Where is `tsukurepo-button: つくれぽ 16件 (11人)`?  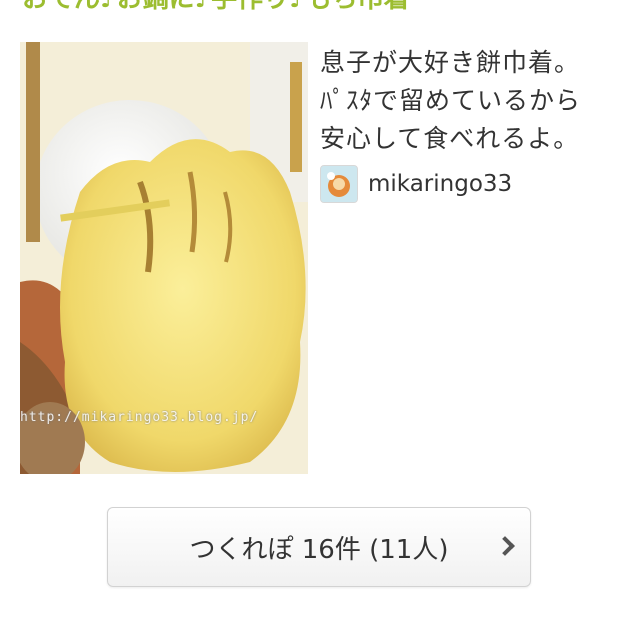 tsukurepo-button: つくれぽ 16件 (11人) is located at coordinates (319, 547).